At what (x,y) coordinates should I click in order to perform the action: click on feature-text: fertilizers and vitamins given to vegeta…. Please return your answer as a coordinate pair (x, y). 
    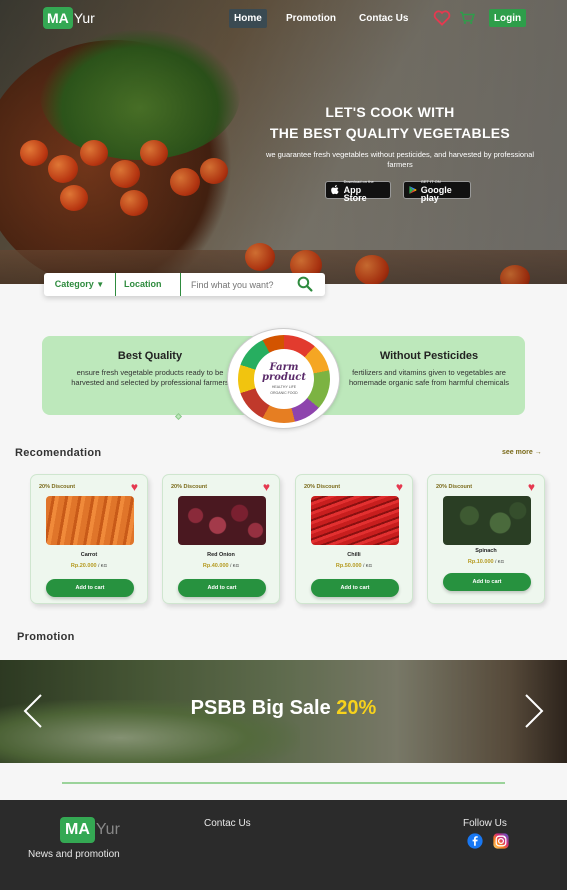
    Looking at the image, I should click on (429, 377).